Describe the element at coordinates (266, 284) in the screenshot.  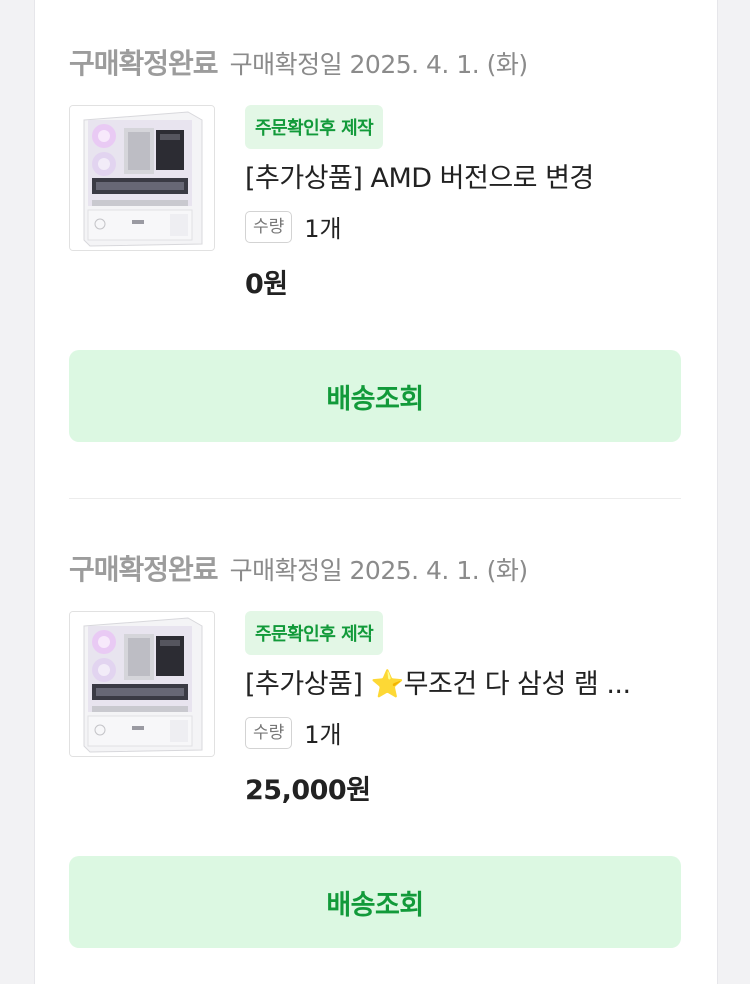
I see `product-price: 0원` at that location.